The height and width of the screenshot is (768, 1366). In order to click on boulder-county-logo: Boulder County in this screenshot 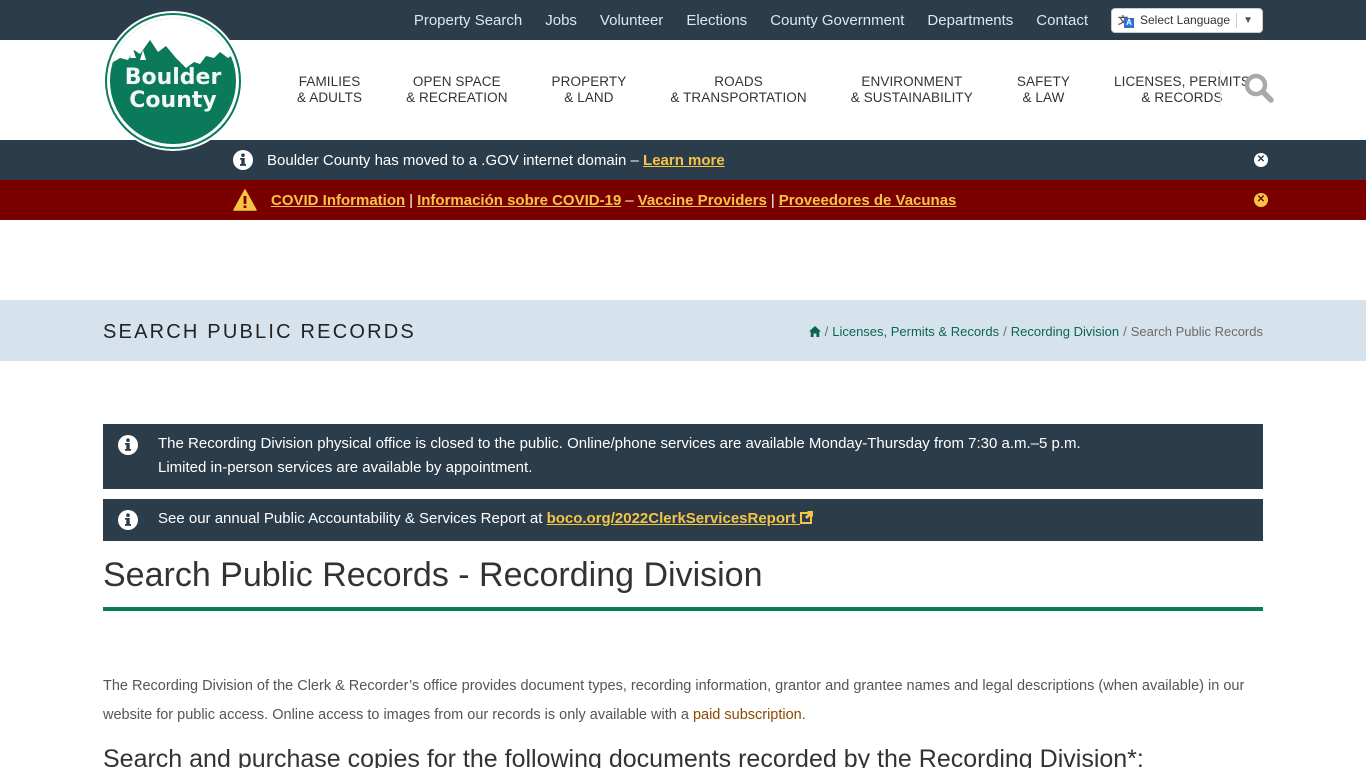, I will do `click(173, 81)`.